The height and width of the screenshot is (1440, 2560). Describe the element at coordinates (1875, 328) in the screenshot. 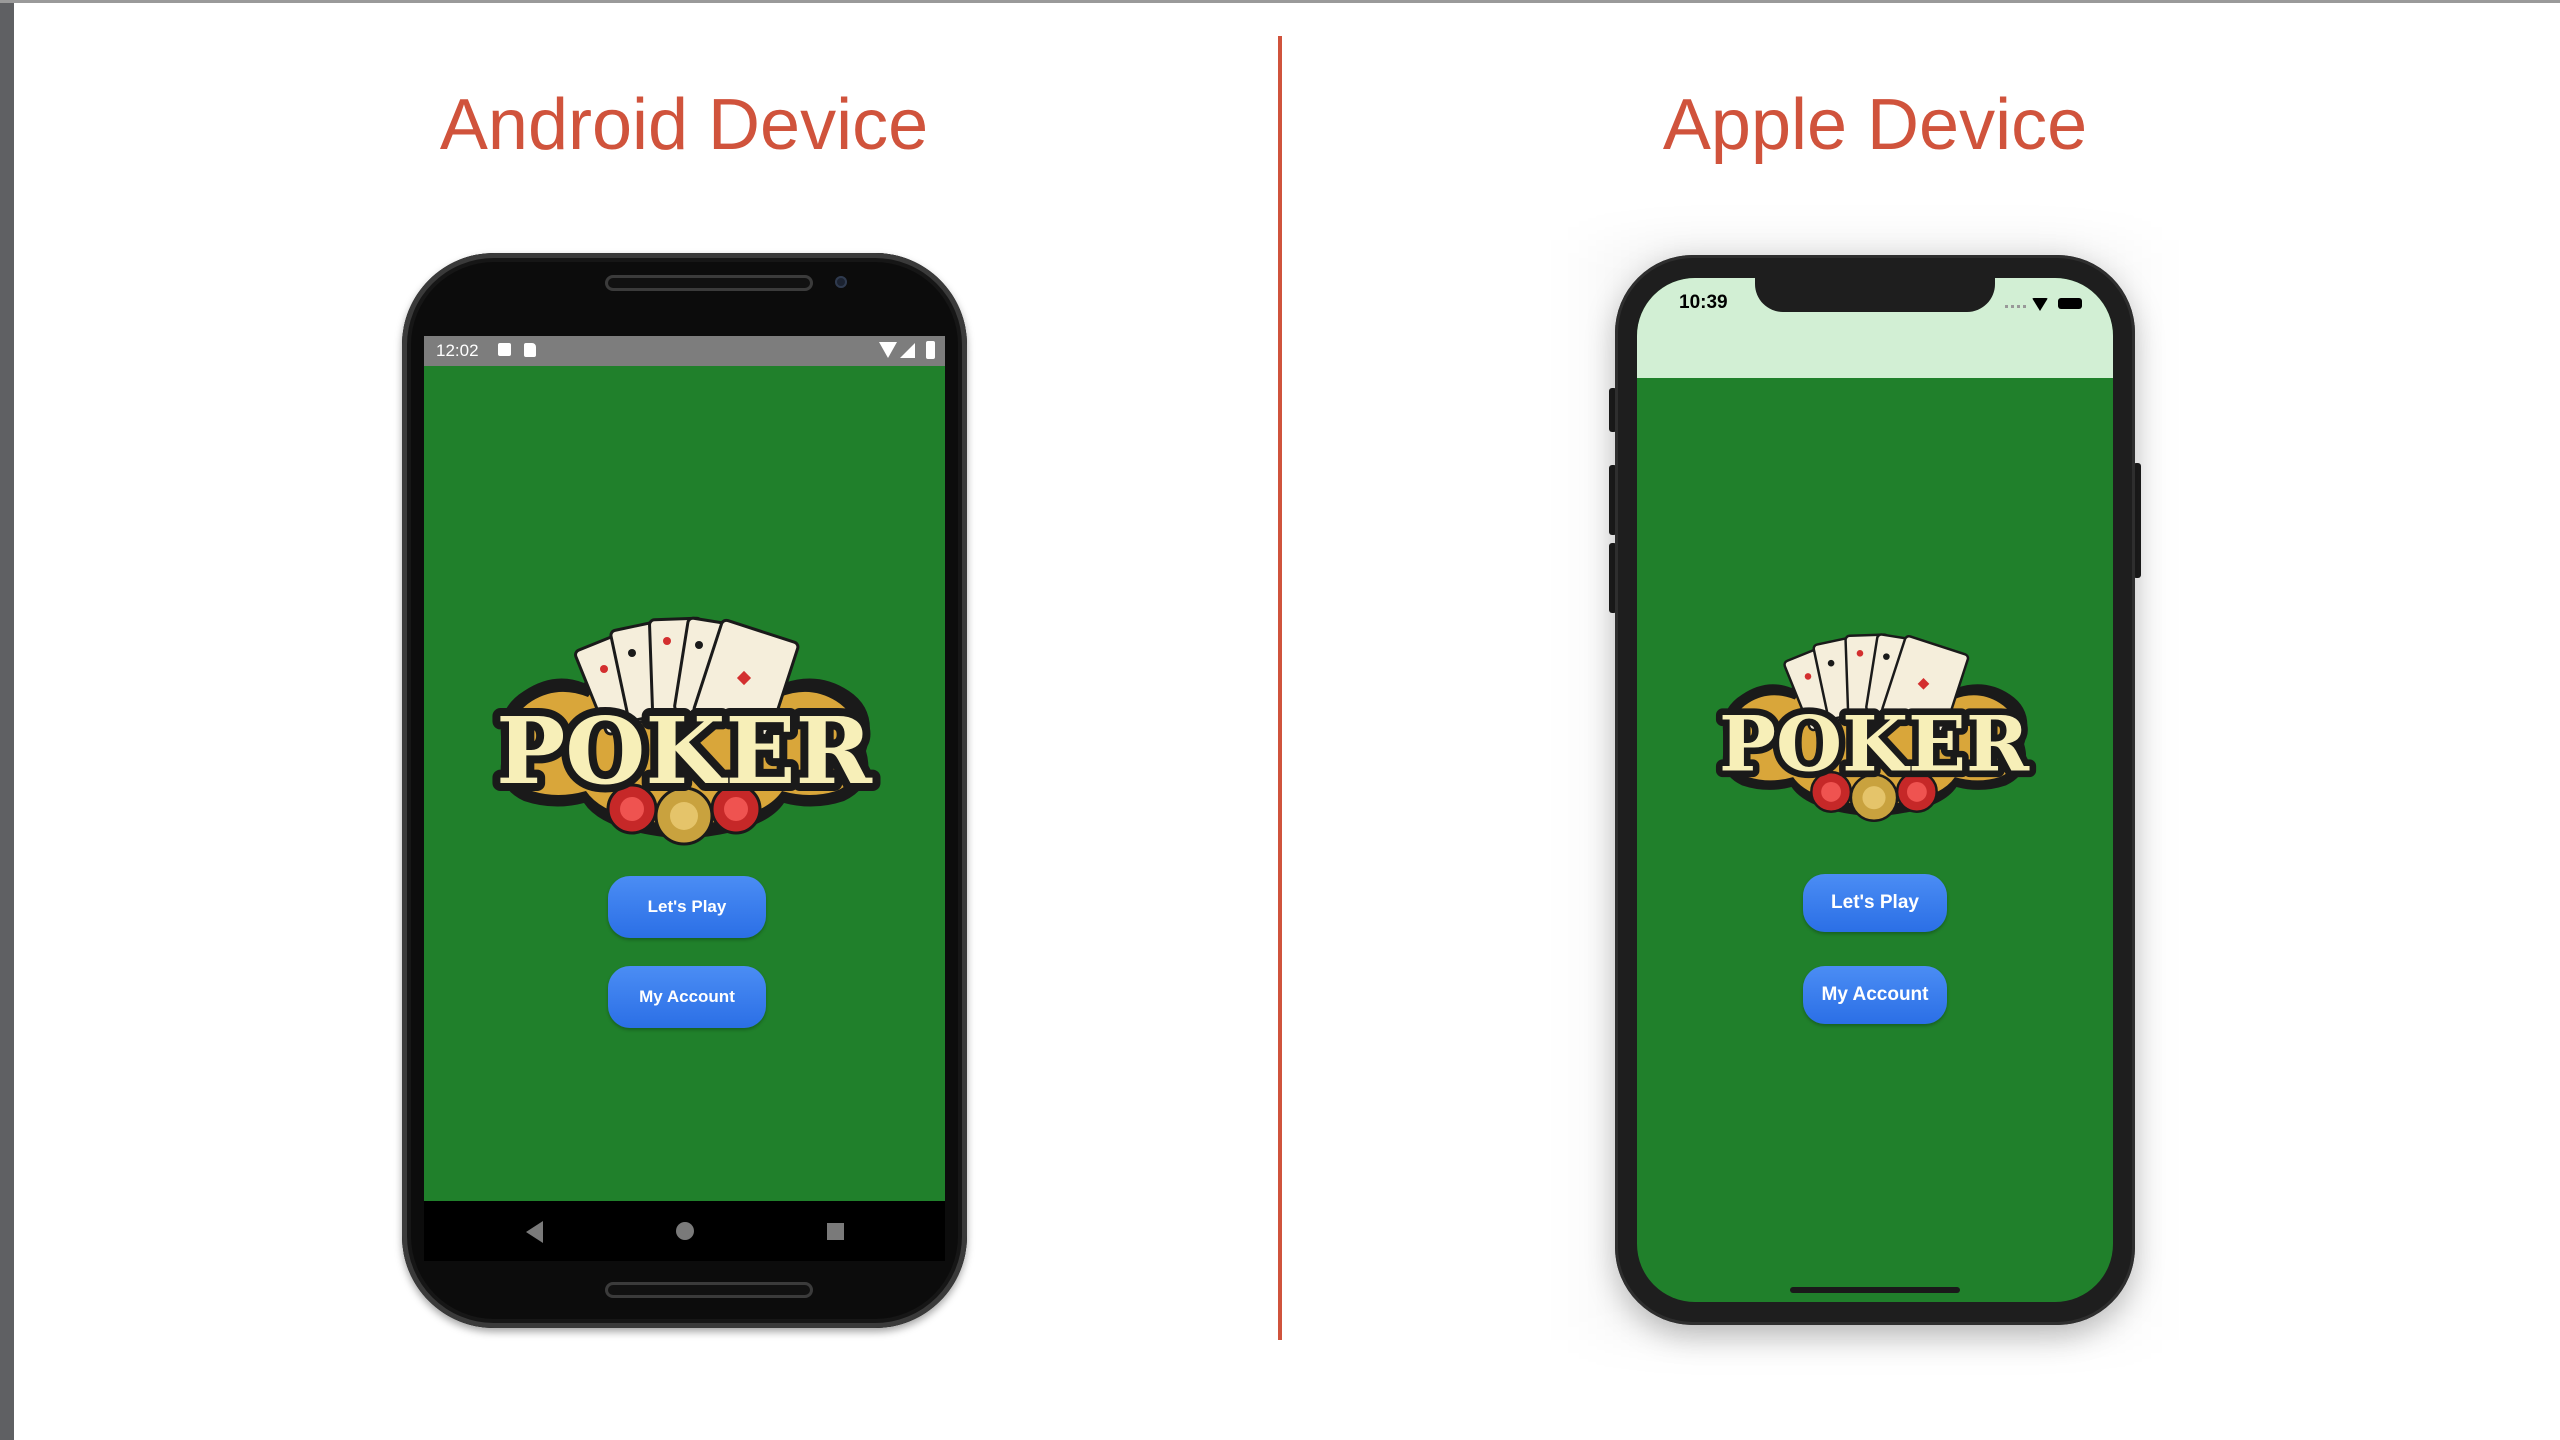

I see `ios-status-bar: 10:39` at that location.